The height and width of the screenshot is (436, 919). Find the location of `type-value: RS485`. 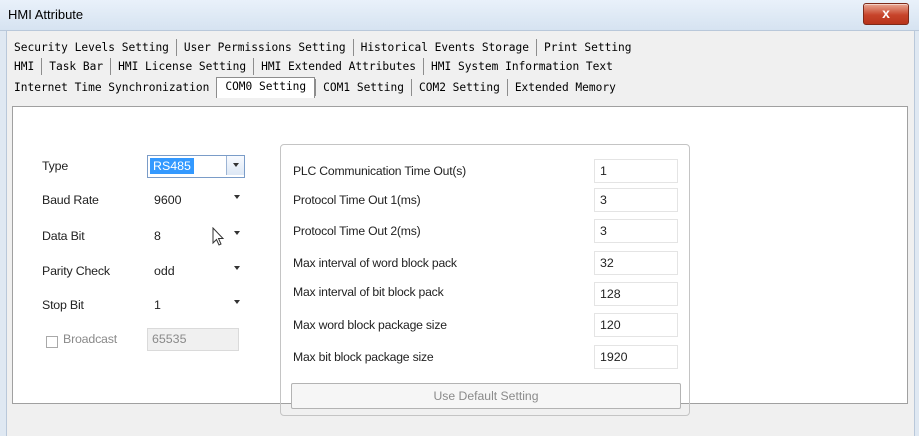

type-value: RS485 is located at coordinates (172, 166).